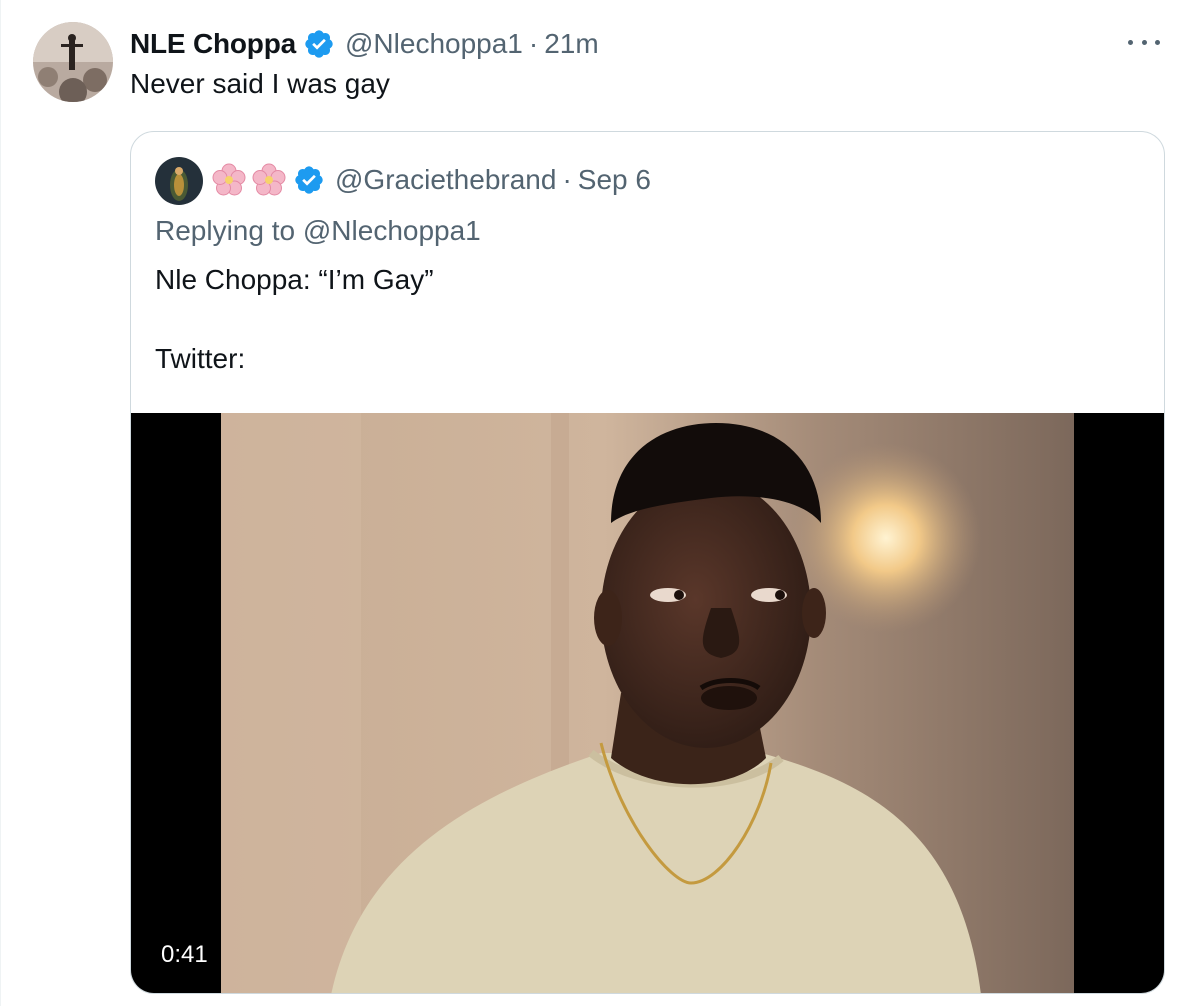 This screenshot has width=1180, height=1006. I want to click on quoted-tweet-header: @Graciethebrand · Sep 6, so click(431, 180).